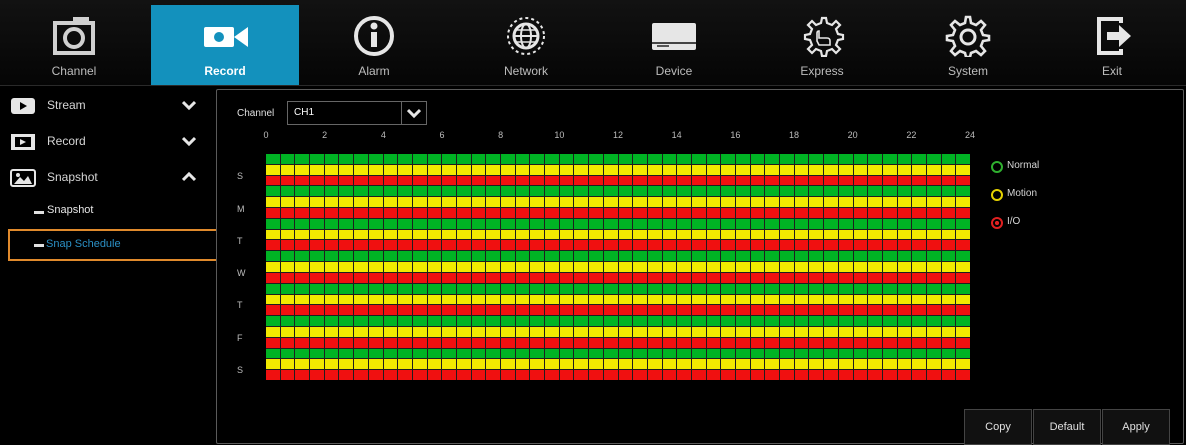  I want to click on copy-button: Copy, so click(998, 427).